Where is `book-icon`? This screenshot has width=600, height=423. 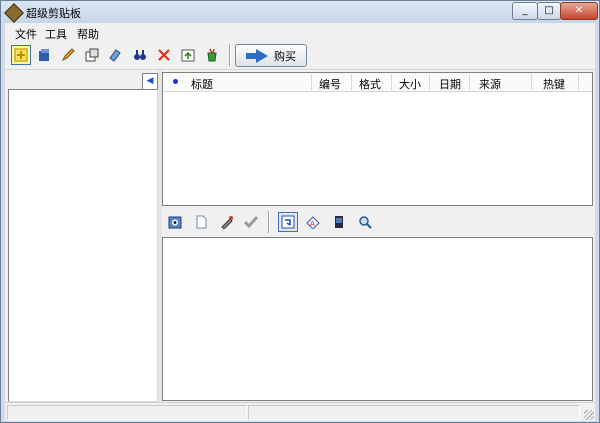 book-icon is located at coordinates (339, 222).